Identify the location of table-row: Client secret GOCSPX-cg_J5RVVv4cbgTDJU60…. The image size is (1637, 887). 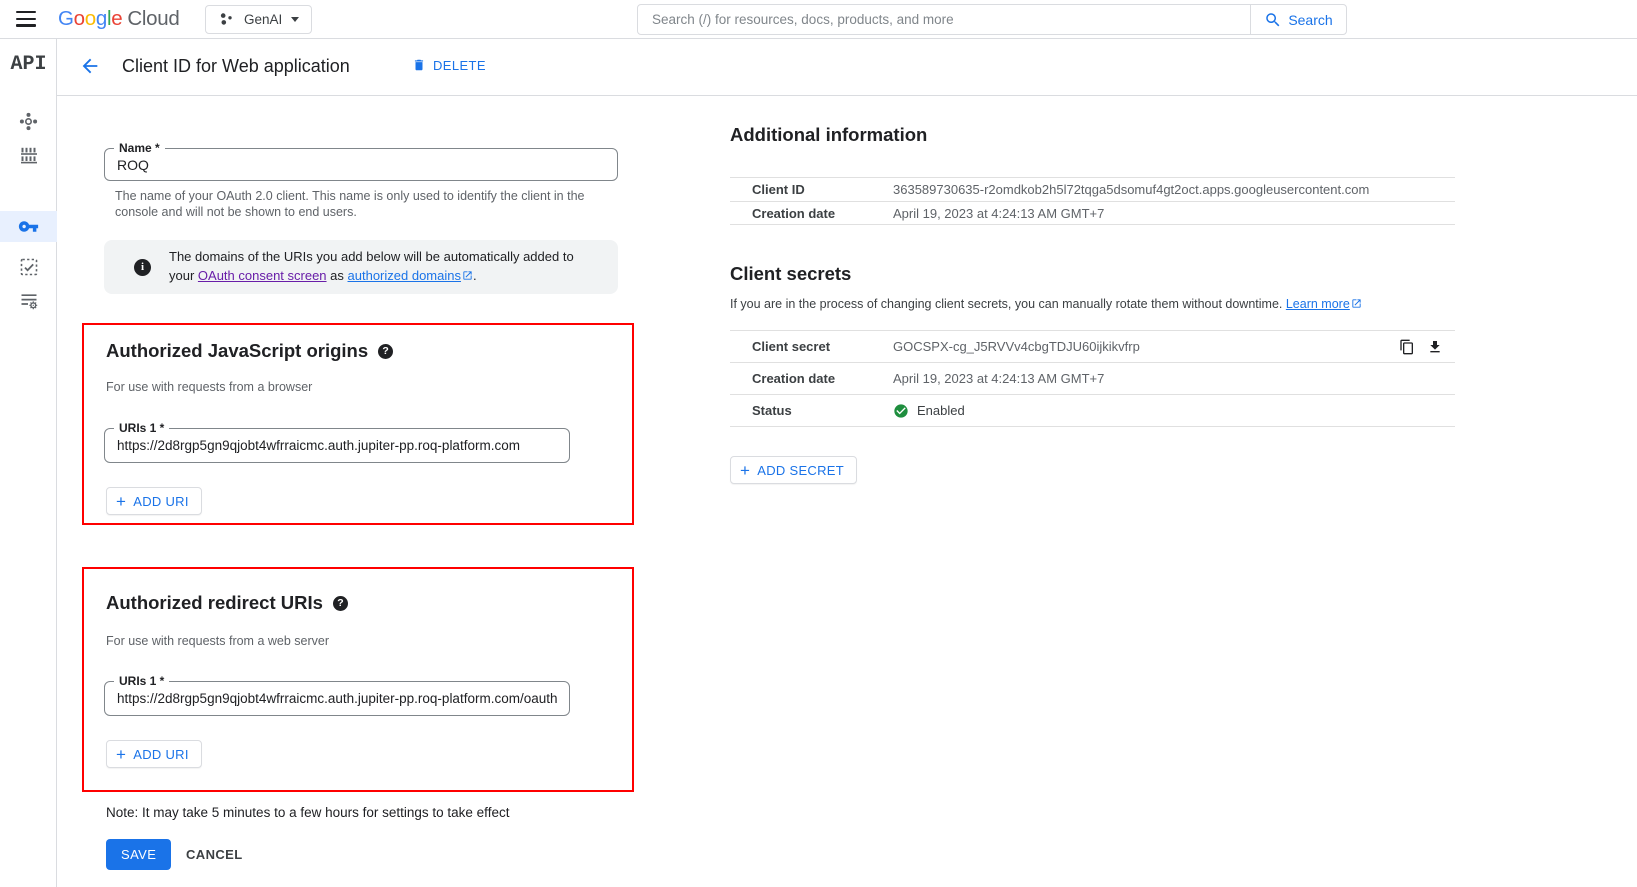
(1092, 346).